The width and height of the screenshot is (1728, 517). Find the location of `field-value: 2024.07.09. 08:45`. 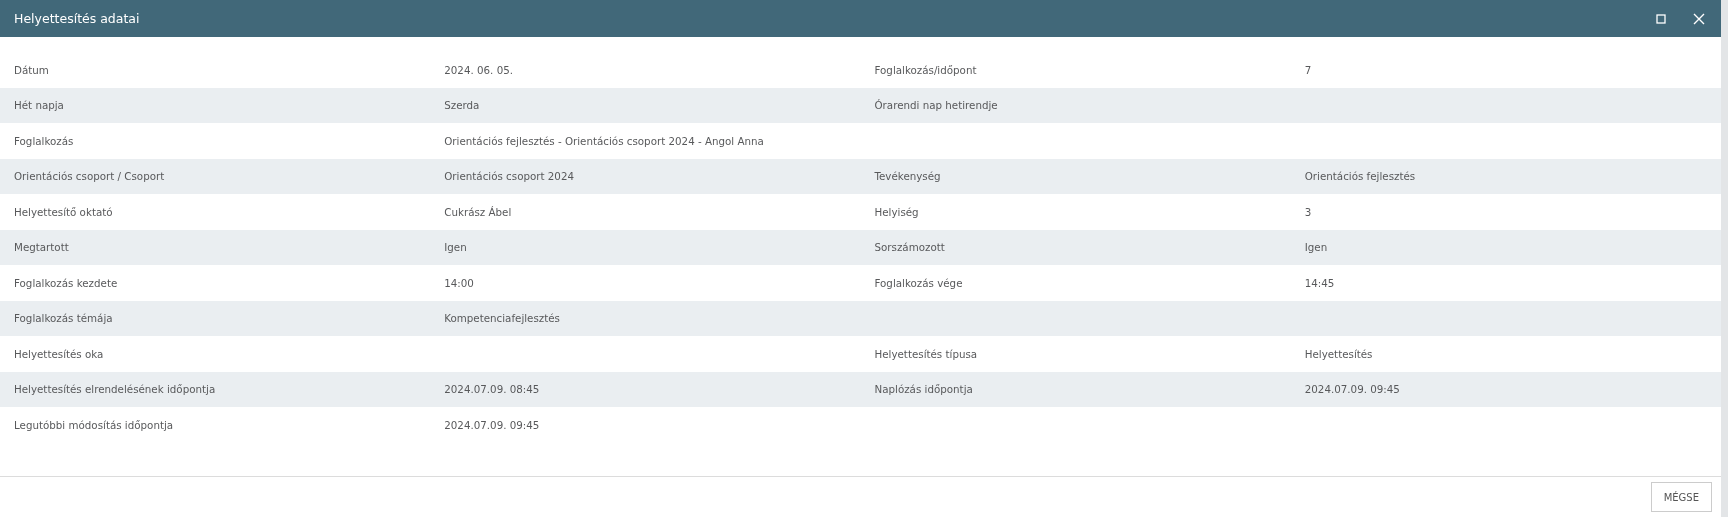

field-value: 2024.07.09. 08:45 is located at coordinates (492, 389).